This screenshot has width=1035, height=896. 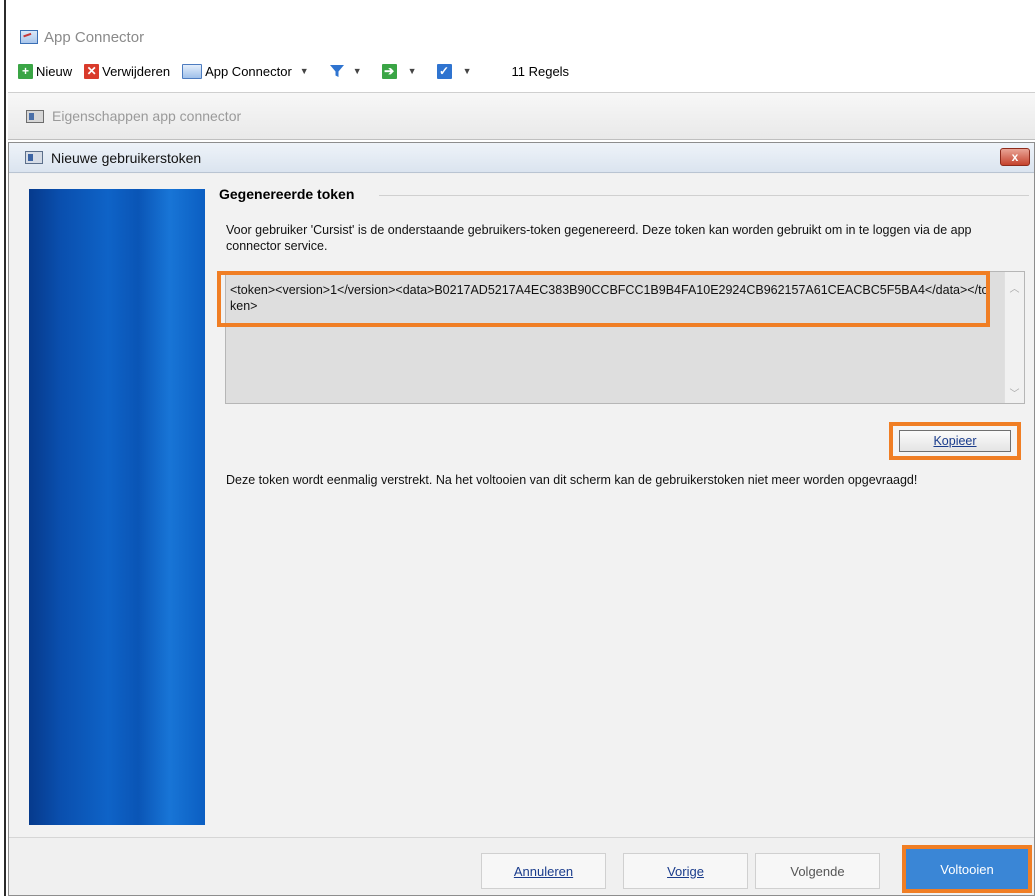 I want to click on checkbox-icon: ✓, so click(x=444, y=71).